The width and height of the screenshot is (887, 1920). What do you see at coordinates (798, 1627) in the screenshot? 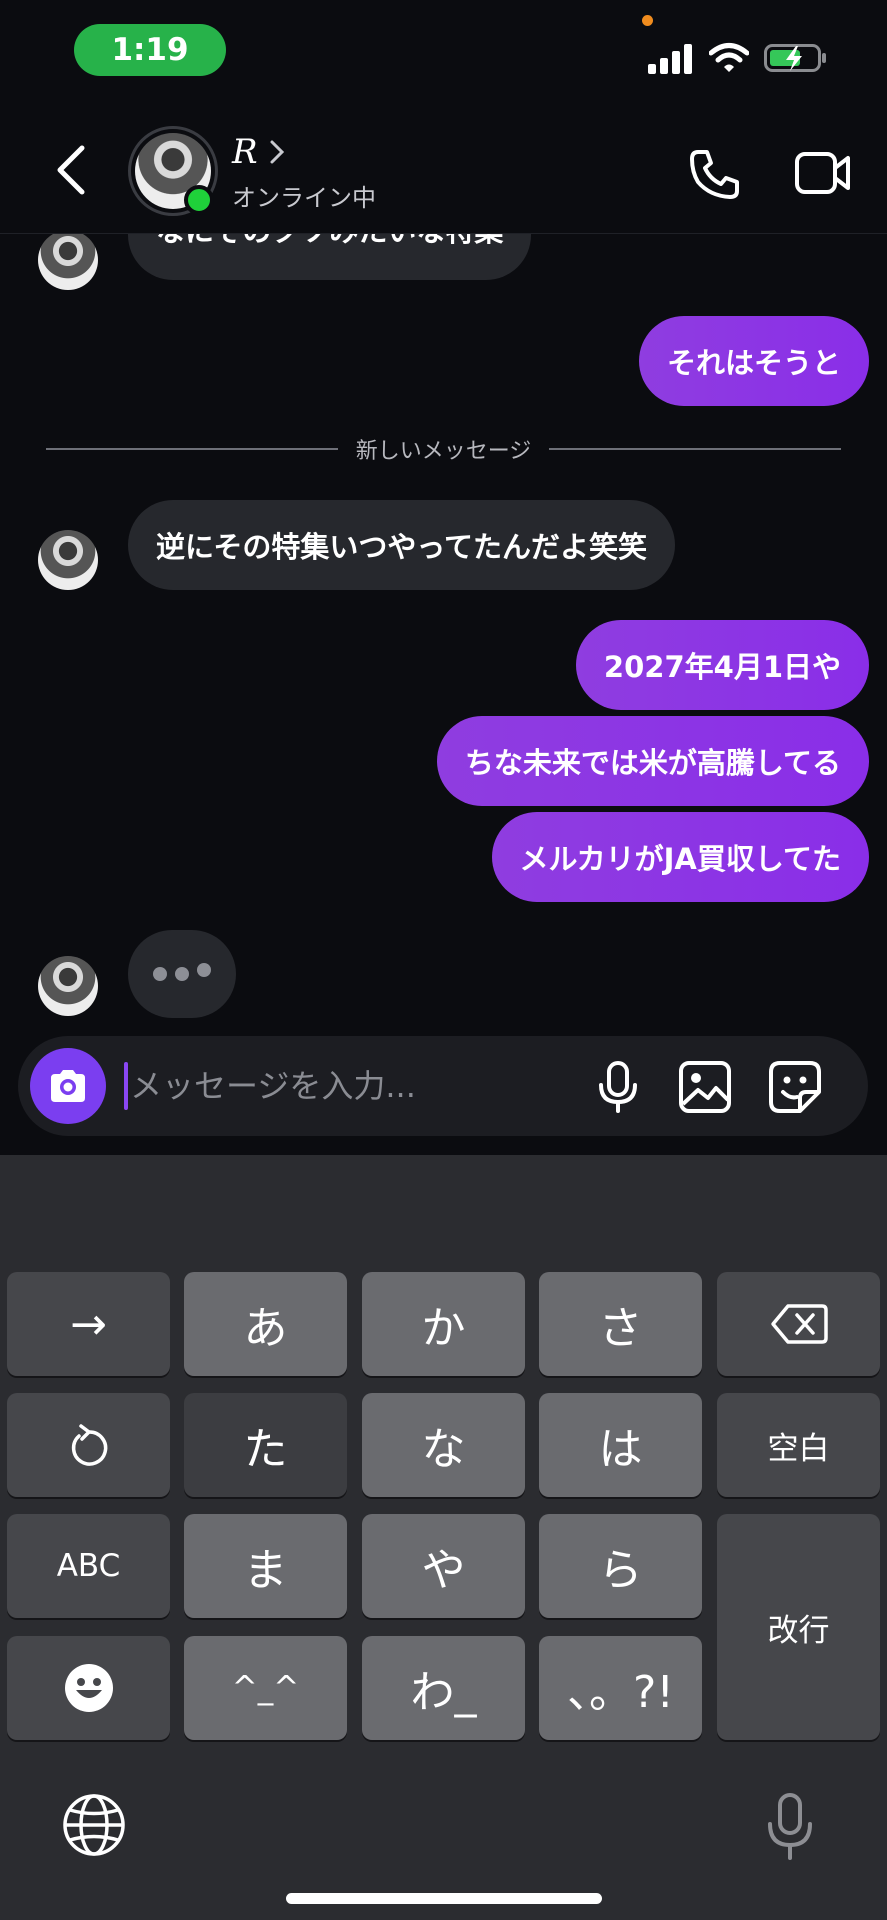
I see `key-return: 改行` at bounding box center [798, 1627].